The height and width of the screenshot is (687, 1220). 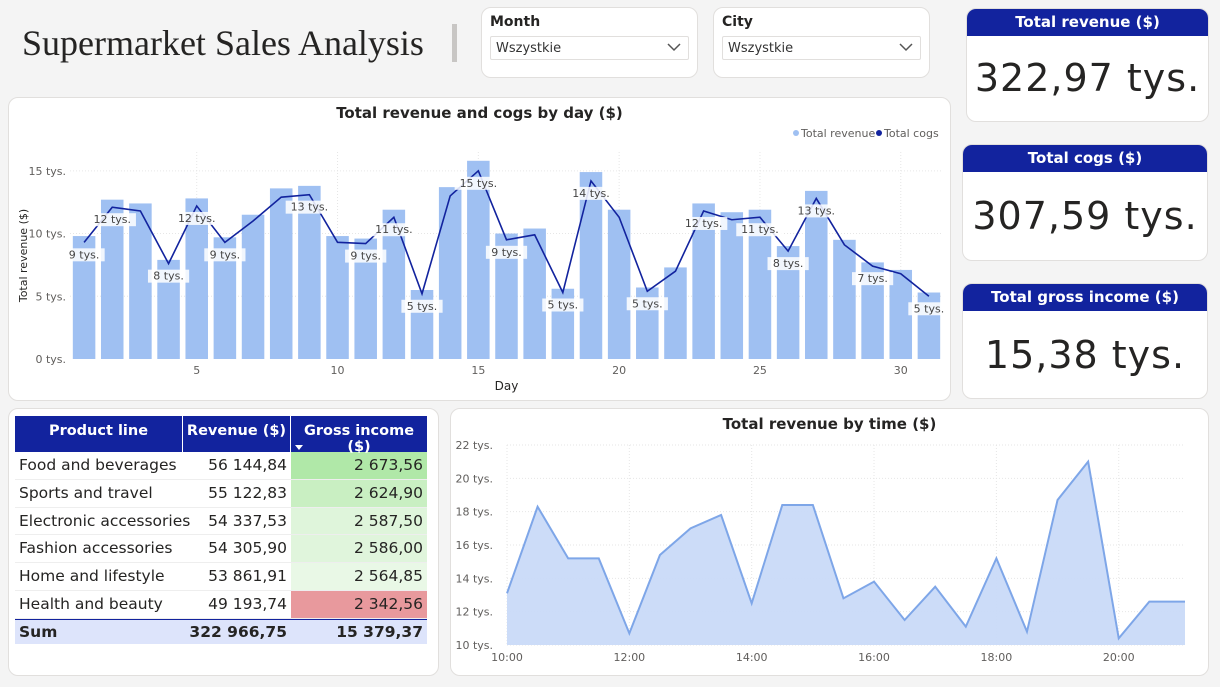 I want to click on revenue-area, so click(x=846, y=553).